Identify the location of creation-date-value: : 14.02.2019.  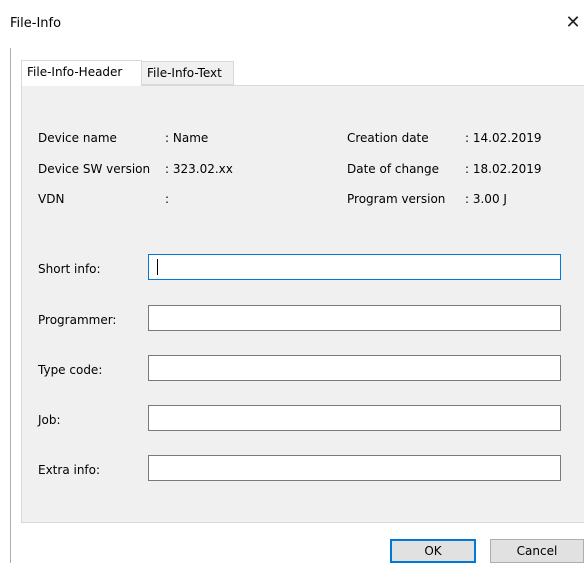
(503, 138).